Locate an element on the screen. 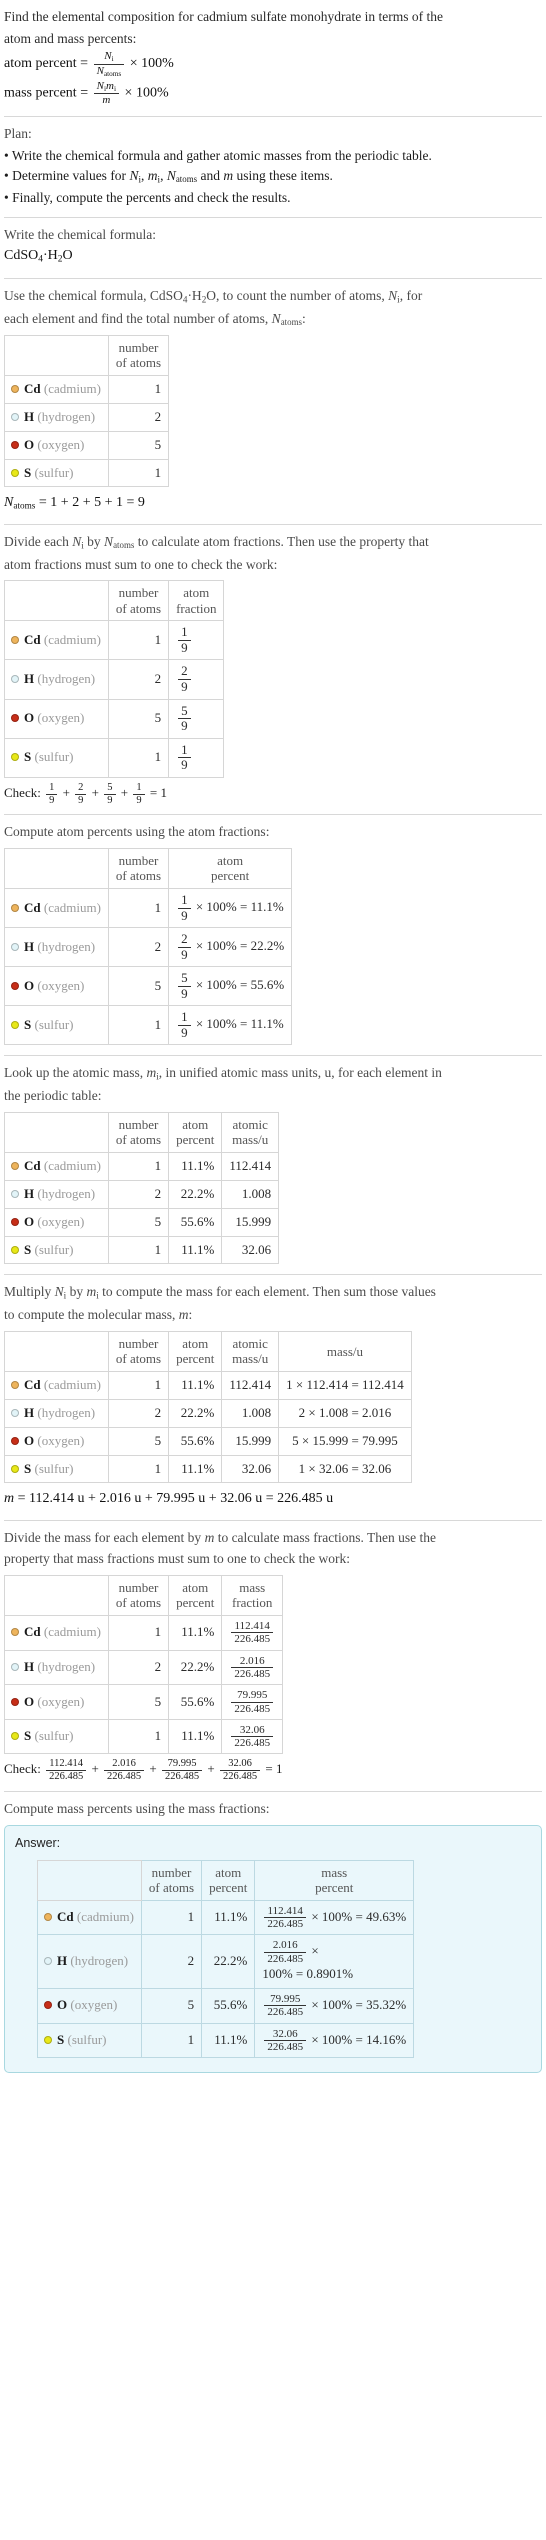 The height and width of the screenshot is (2540, 546). fraction-denominator: 9 is located at coordinates (184, 687).